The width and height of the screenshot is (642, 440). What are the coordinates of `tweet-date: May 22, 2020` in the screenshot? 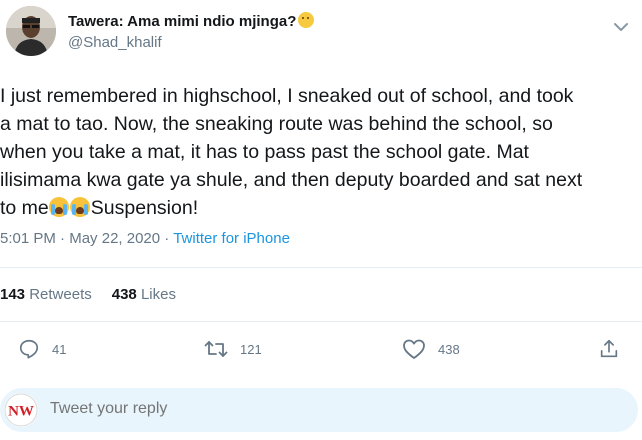 It's located at (114, 238).